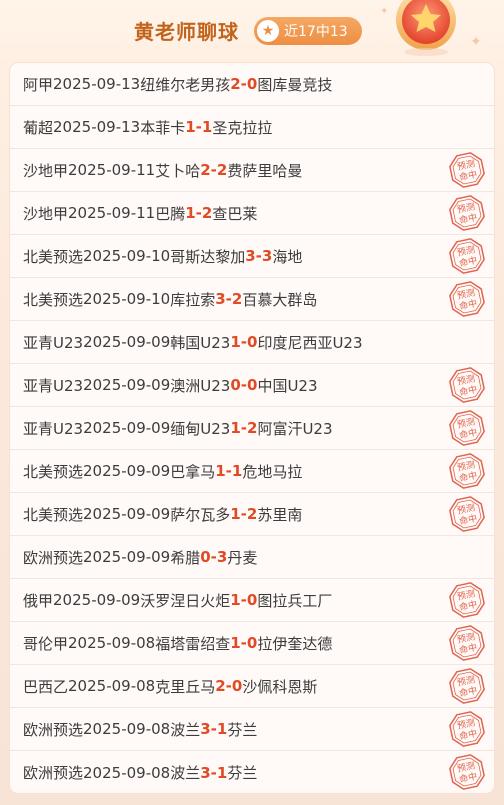 The image size is (504, 805). I want to click on match-league: 葡超, so click(38, 127).